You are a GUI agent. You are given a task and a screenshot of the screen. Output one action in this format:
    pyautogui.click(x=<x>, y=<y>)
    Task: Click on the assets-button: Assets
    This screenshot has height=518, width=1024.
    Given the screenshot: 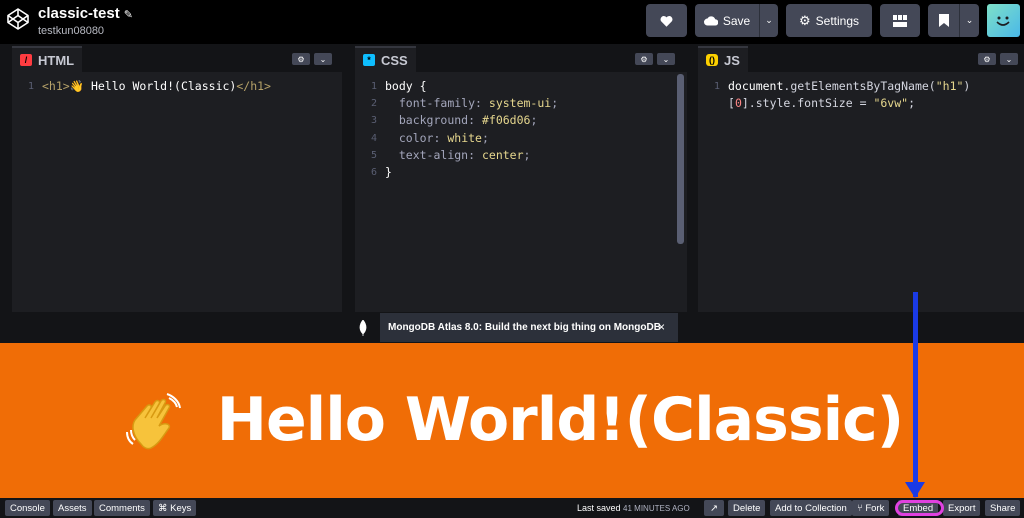 What is the action you would take?
    pyautogui.click(x=72, y=508)
    